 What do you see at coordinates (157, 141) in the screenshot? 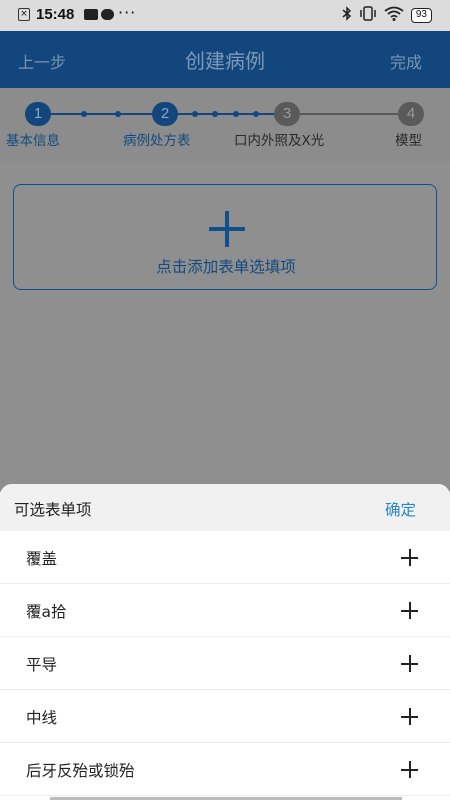
I see `step-2-label: 病例处方表` at bounding box center [157, 141].